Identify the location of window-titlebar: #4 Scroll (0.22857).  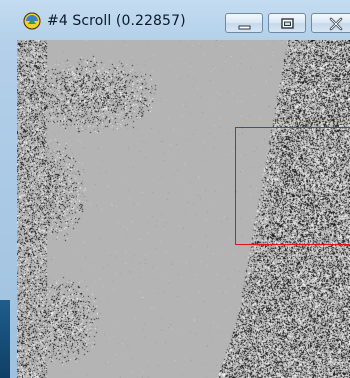
(175, 20).